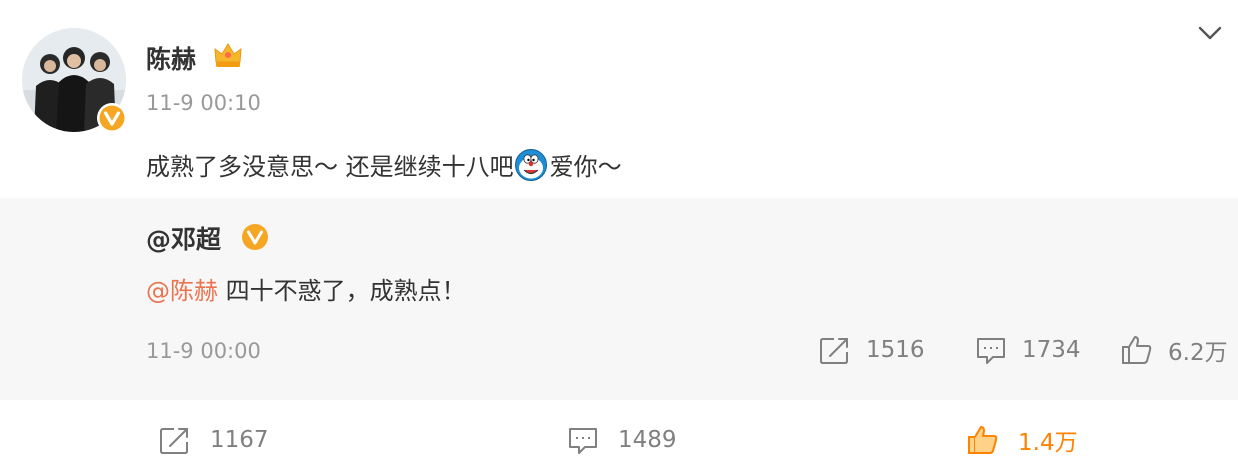 This screenshot has width=1238, height=474. Describe the element at coordinates (647, 440) in the screenshot. I see `comment-count: 1489` at that location.